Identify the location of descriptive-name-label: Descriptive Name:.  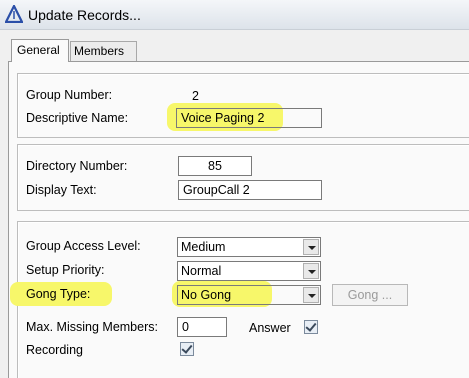
(77, 118).